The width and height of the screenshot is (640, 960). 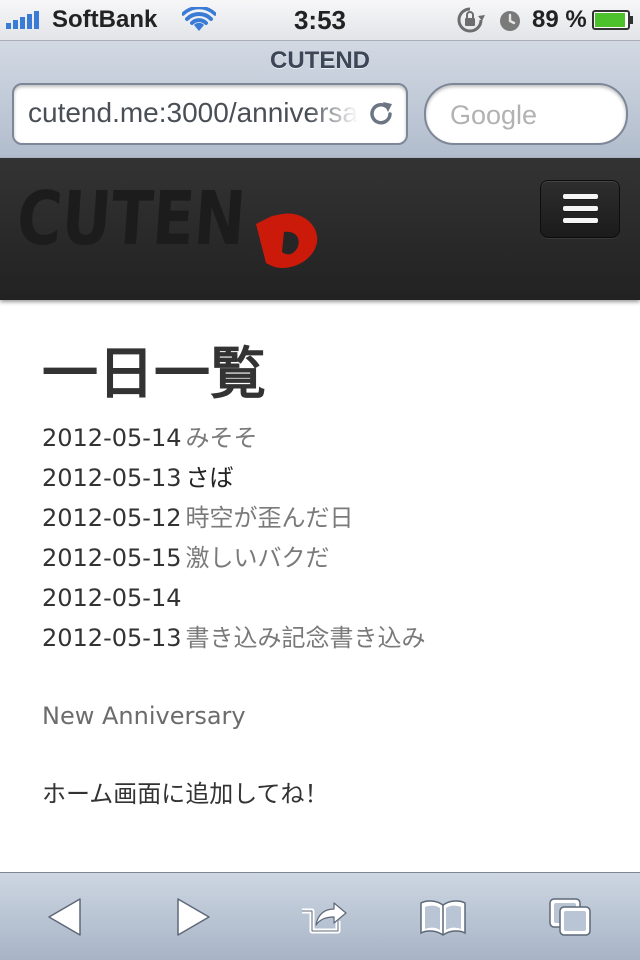 What do you see at coordinates (381, 114) in the screenshot?
I see `reload-icon` at bounding box center [381, 114].